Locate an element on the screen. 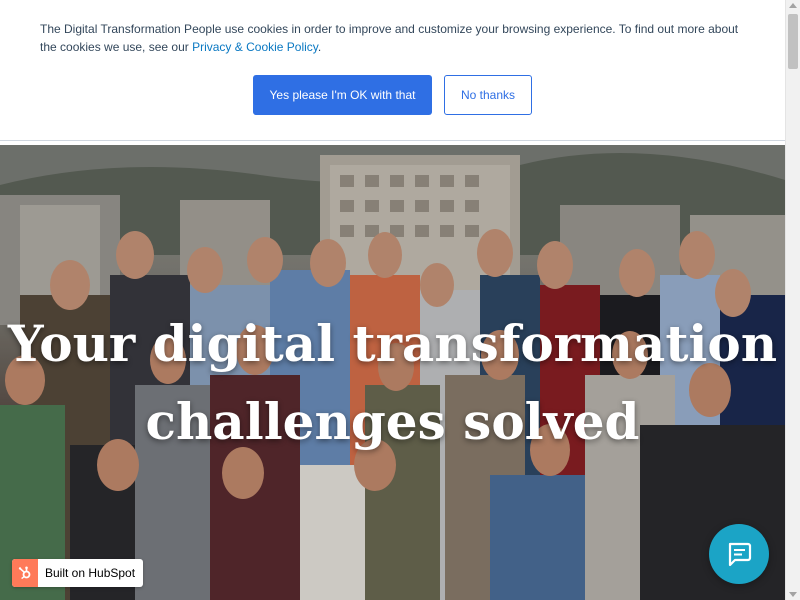 The image size is (800, 600). cookie-buttons: Yes please I'm OK with that No thanks is located at coordinates (392, 95).